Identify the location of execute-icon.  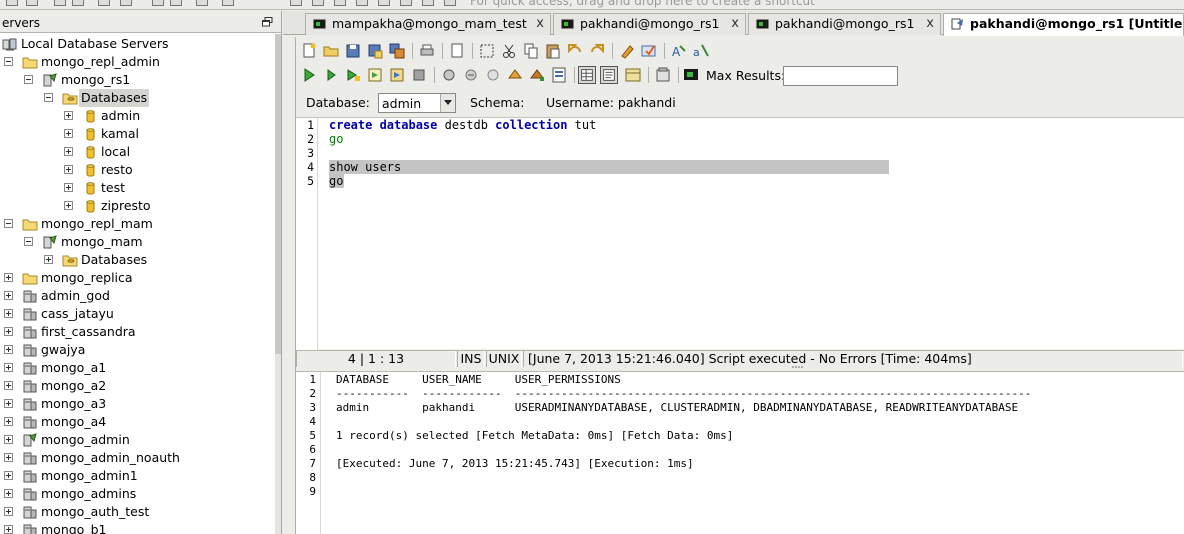
(331, 75).